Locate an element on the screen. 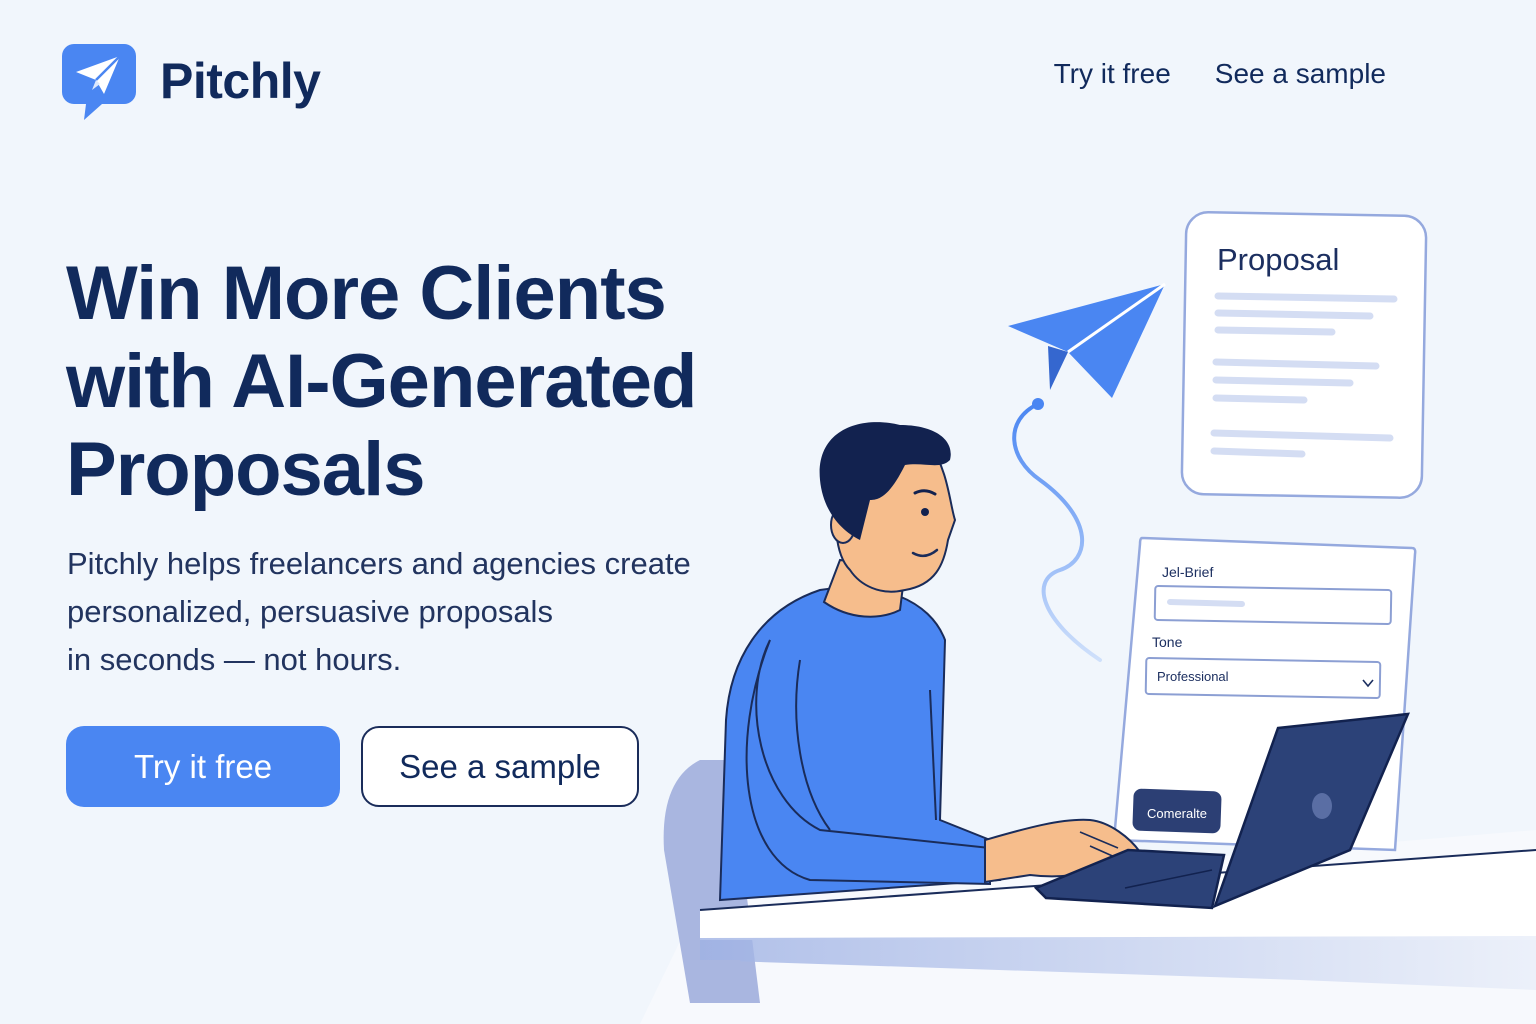 The image size is (1536, 1024). headline-line: Proposals is located at coordinates (245, 469).